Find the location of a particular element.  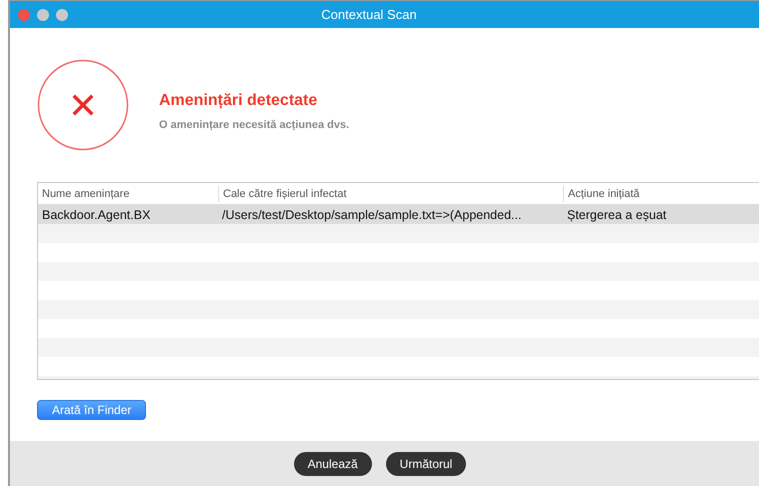

alert-title: Amenințări detectate is located at coordinates (238, 101).